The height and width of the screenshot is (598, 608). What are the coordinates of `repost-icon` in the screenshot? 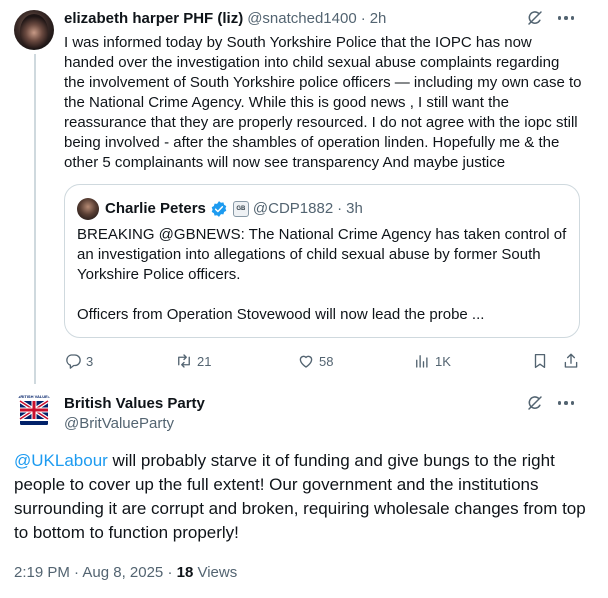 It's located at (184, 361).